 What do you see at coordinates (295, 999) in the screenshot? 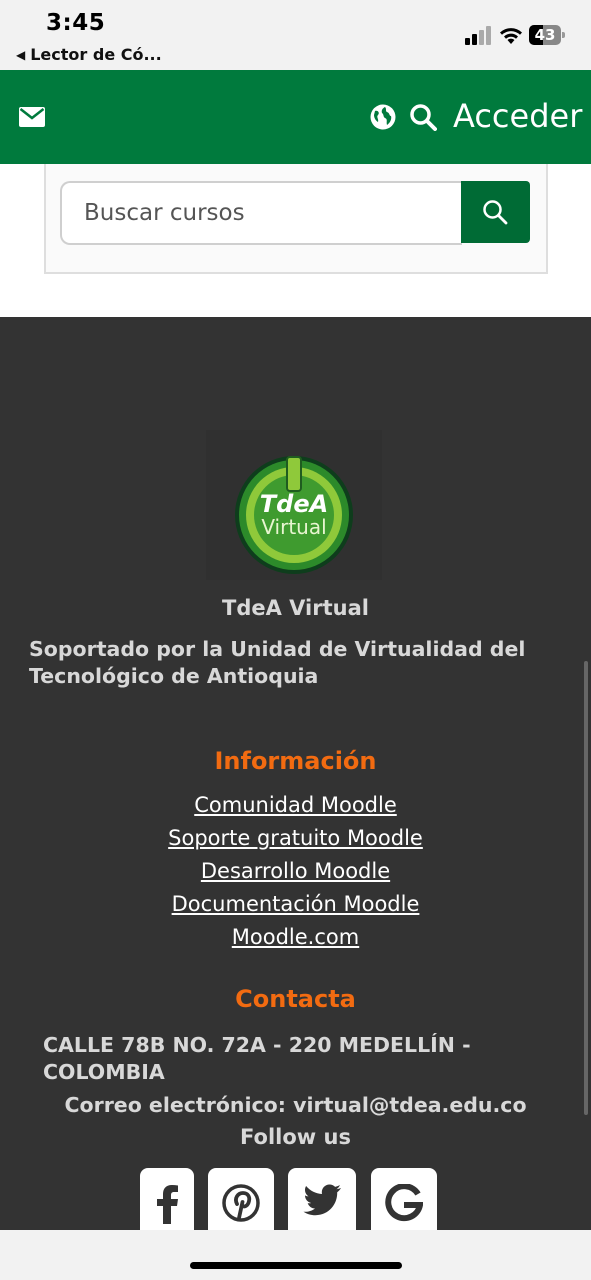
I see `contact-section-title: Contacta` at bounding box center [295, 999].